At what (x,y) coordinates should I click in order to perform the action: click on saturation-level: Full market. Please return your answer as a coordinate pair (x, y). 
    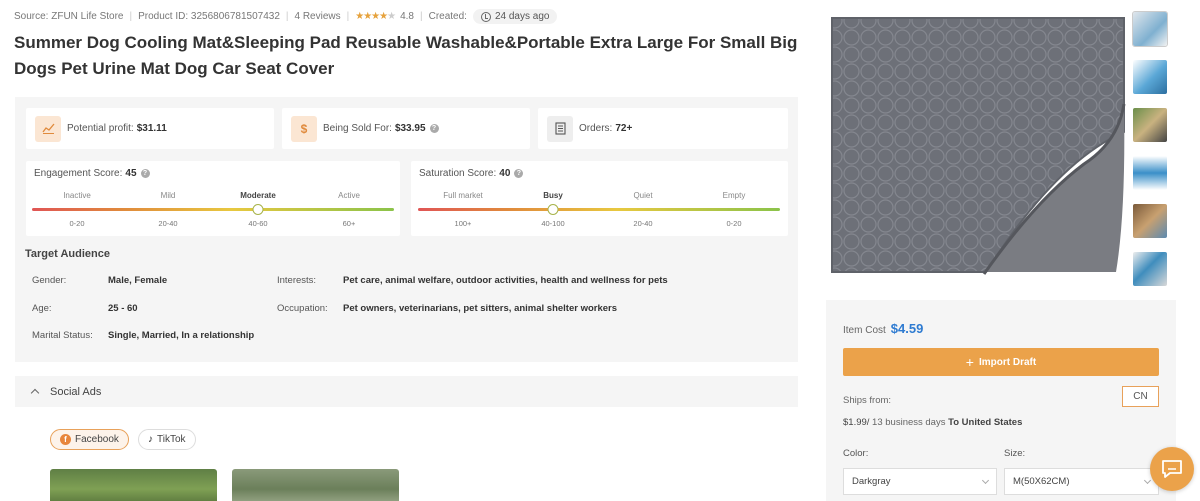
    Looking at the image, I should click on (463, 195).